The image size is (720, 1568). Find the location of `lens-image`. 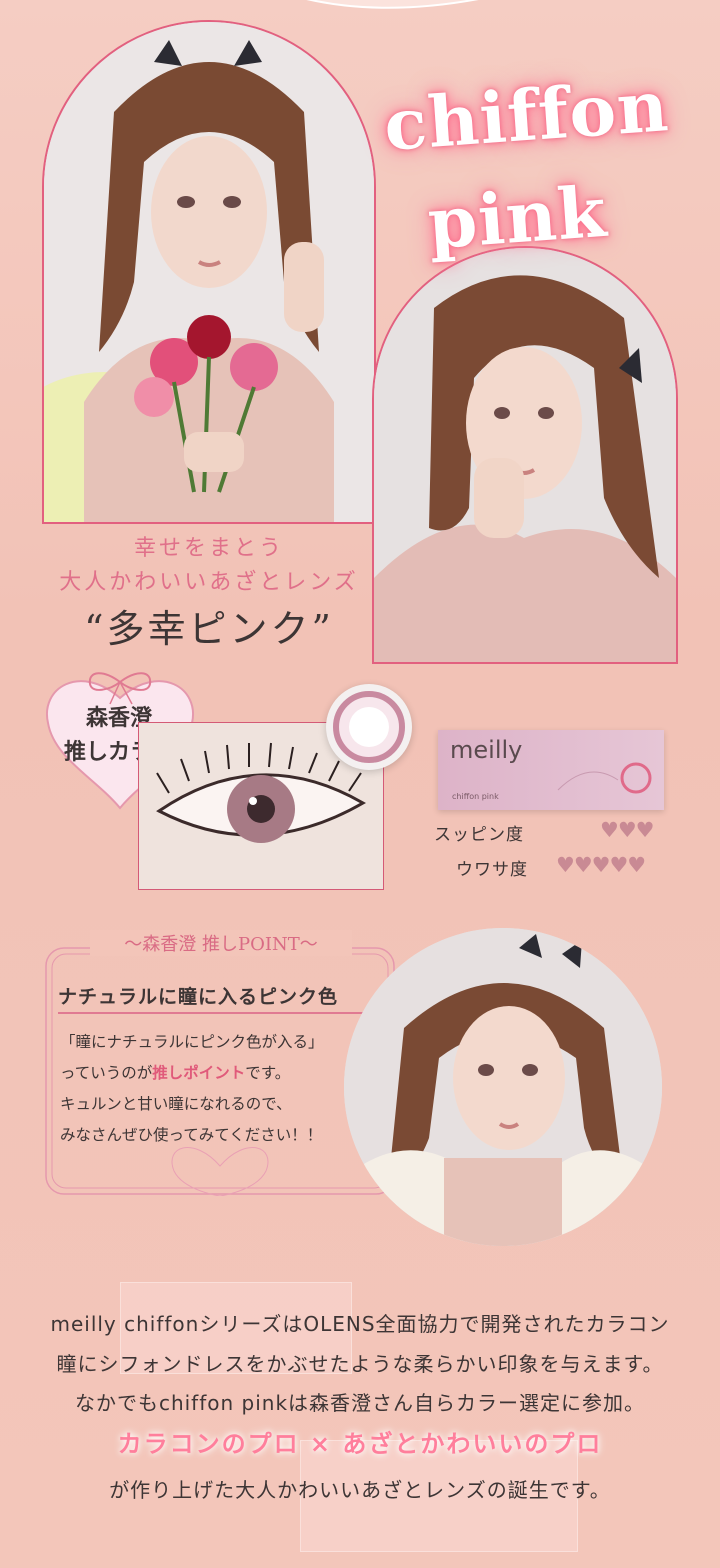

lens-image is located at coordinates (369, 727).